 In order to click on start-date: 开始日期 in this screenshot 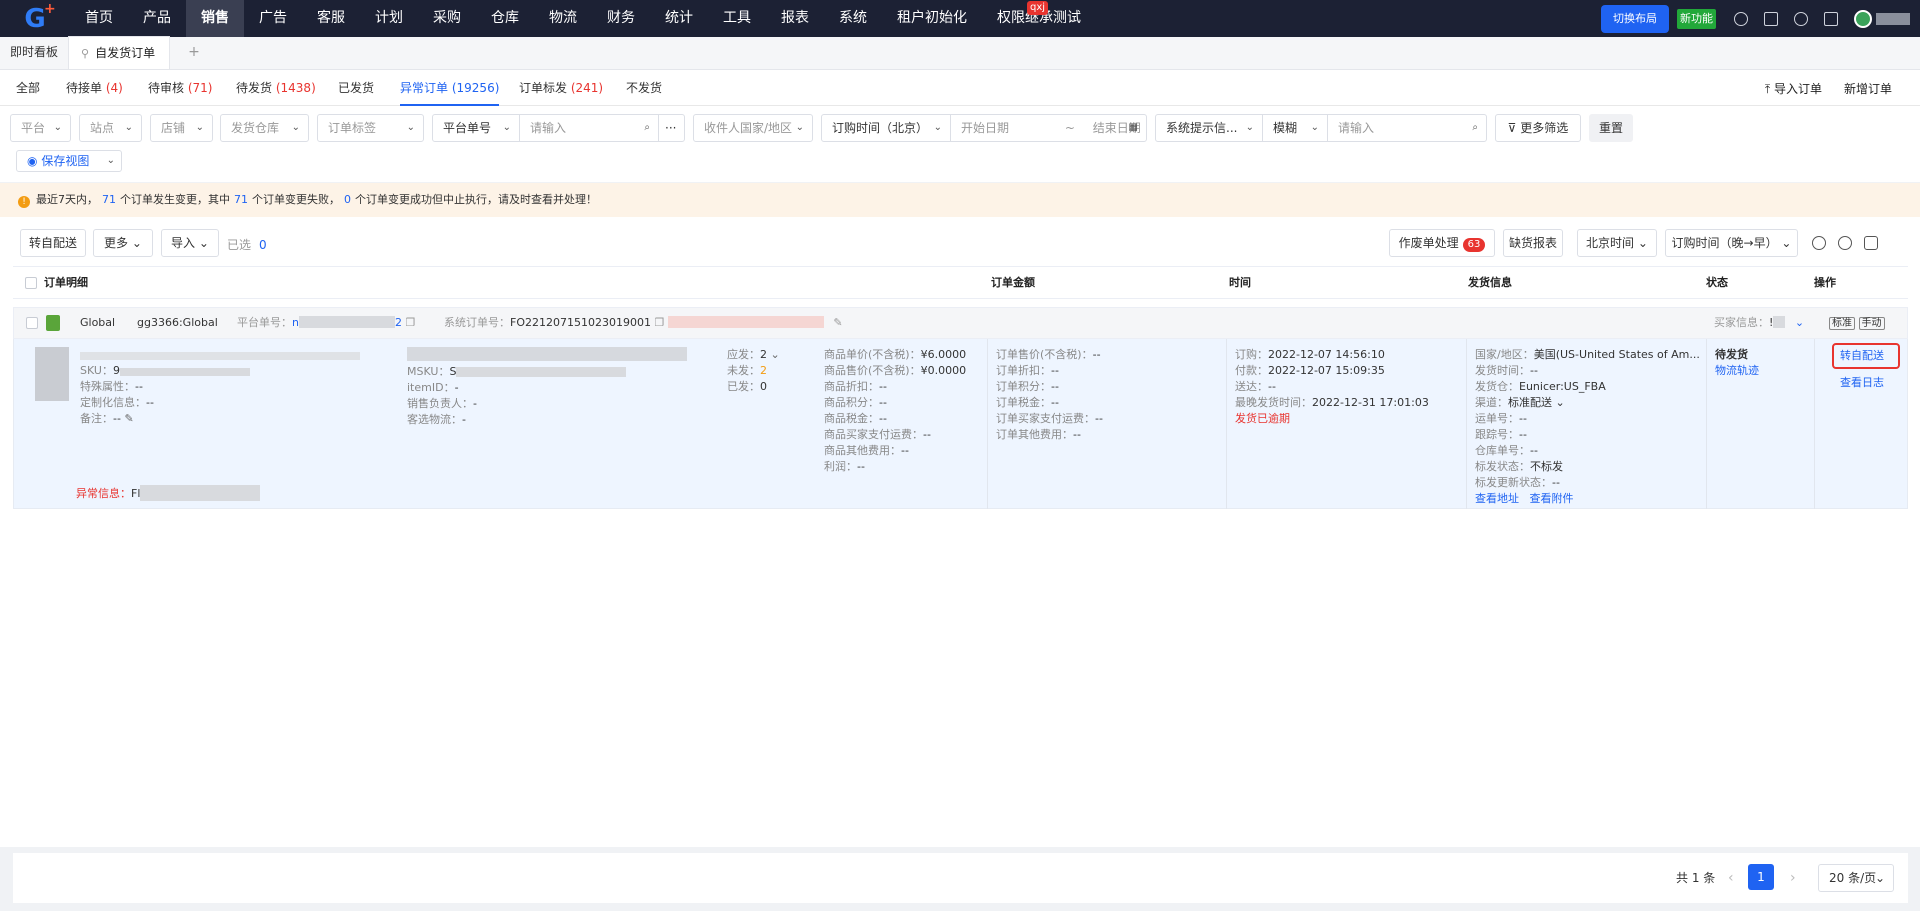, I will do `click(985, 128)`.